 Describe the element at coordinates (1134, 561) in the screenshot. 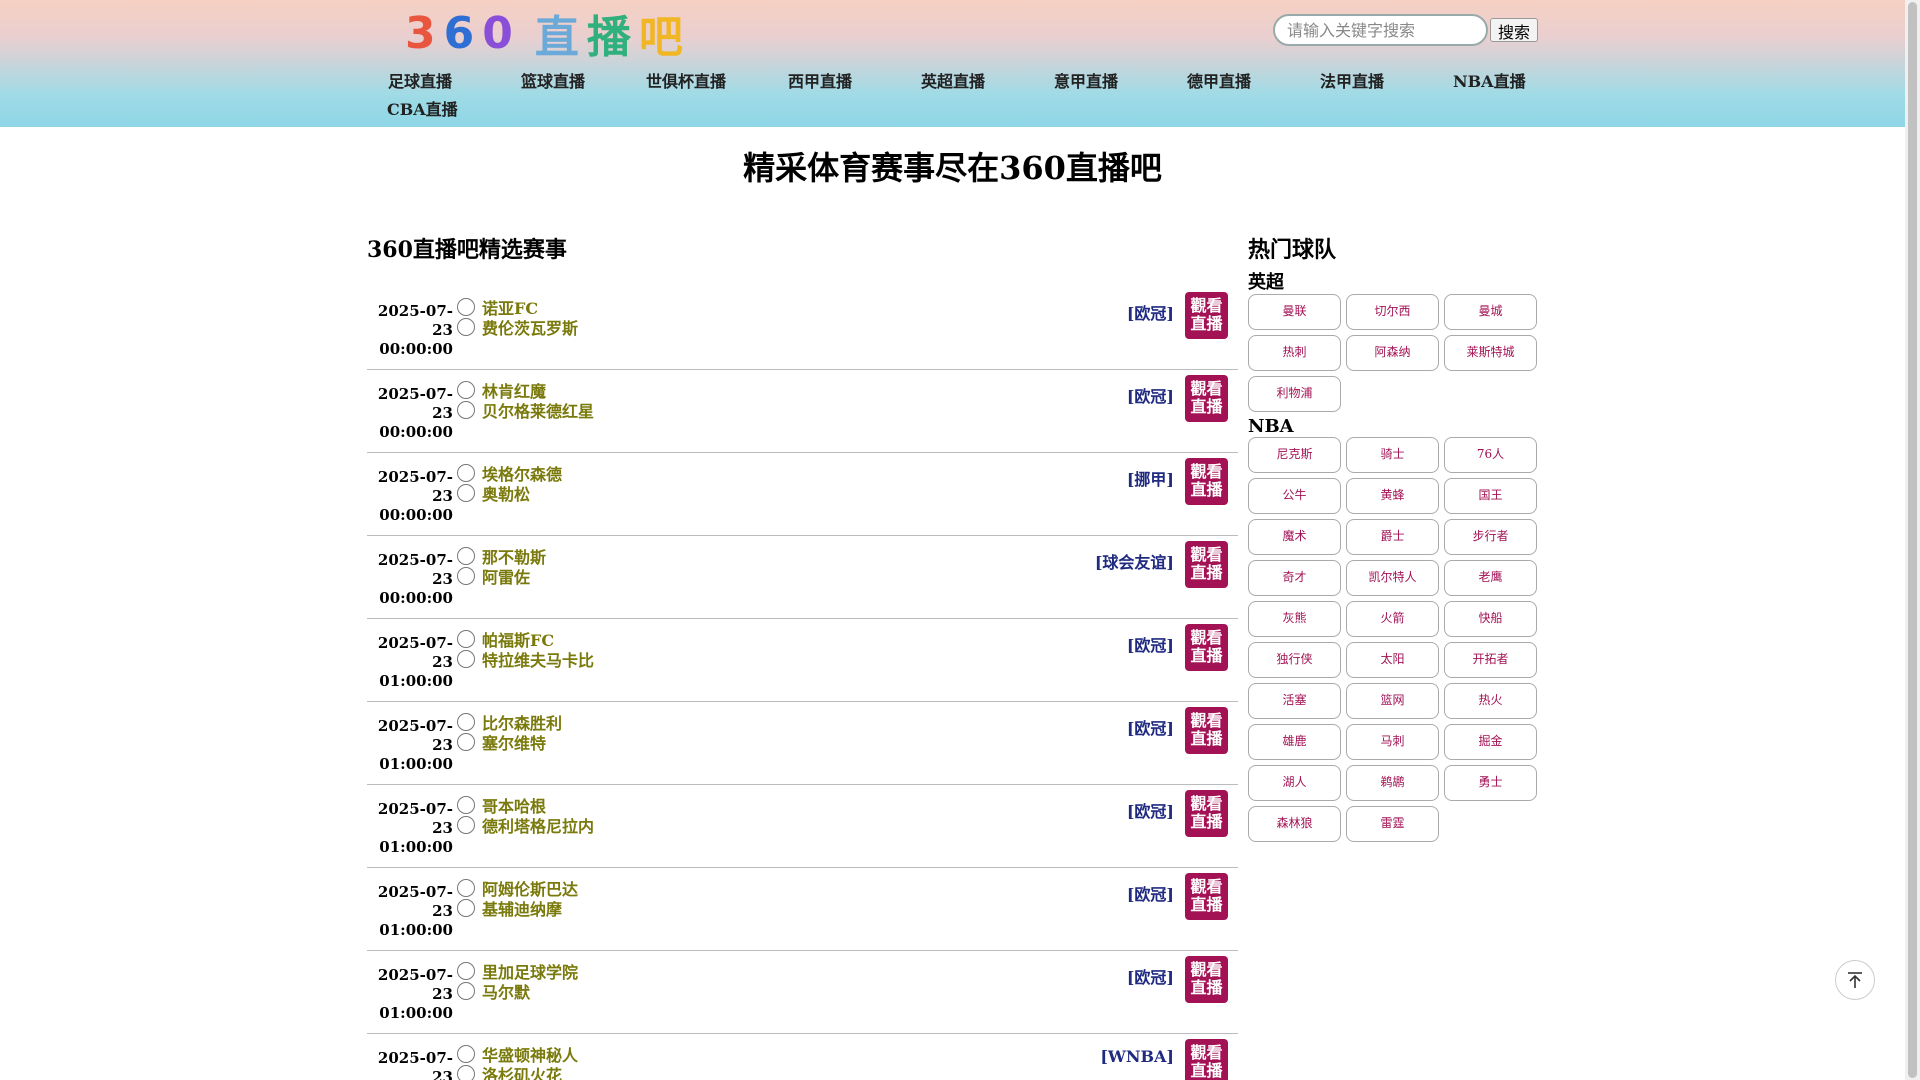

I see `league-tag: [球会友谊]` at that location.